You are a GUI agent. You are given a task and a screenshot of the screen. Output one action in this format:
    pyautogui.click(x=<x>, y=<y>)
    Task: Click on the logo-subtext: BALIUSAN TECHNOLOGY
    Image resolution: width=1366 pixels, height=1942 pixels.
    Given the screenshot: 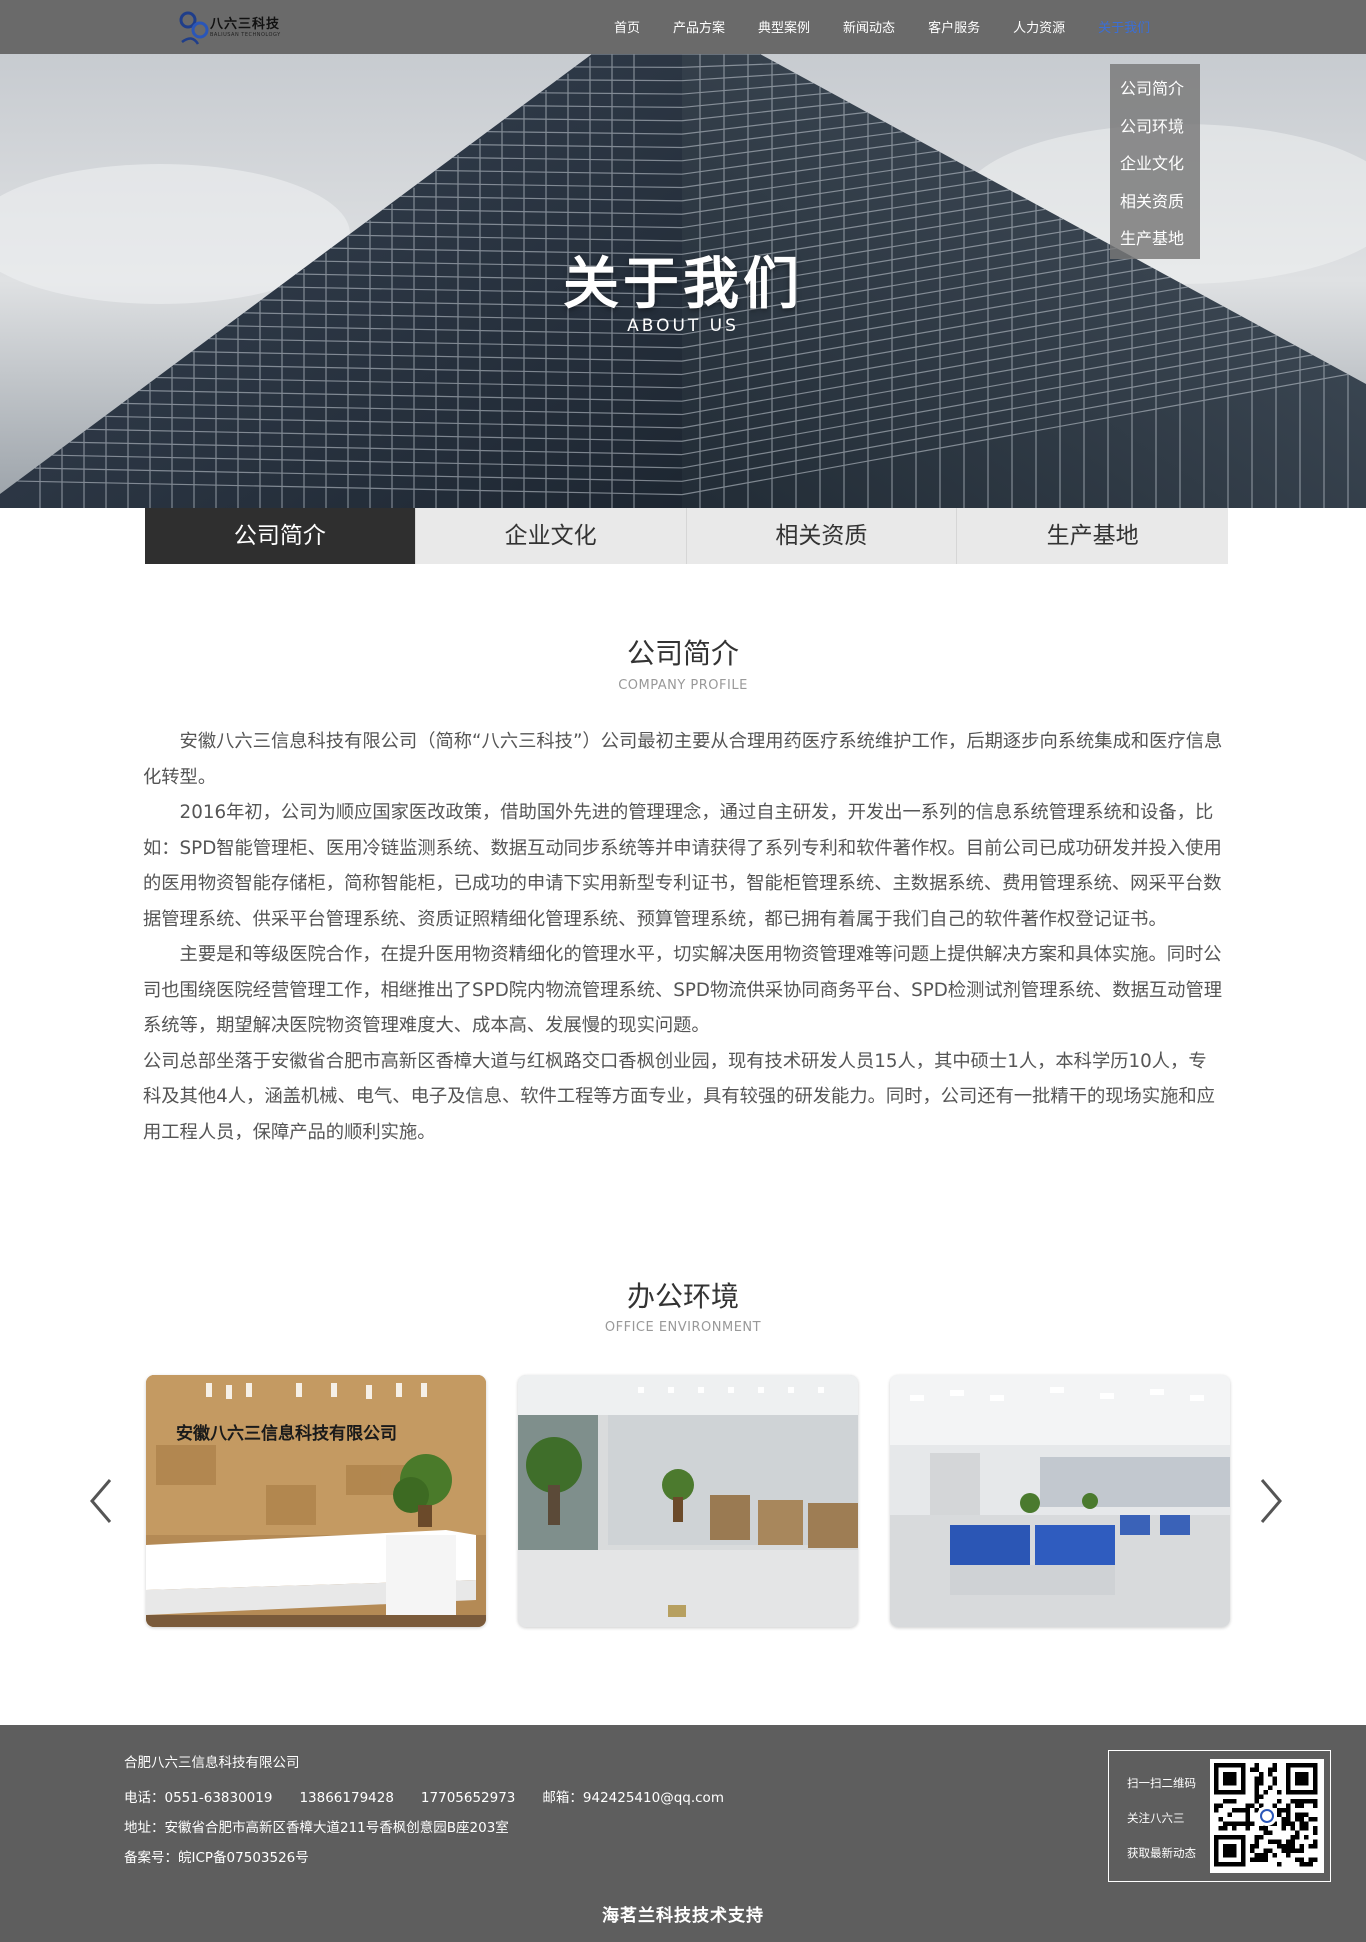 What is the action you would take?
    pyautogui.click(x=245, y=35)
    